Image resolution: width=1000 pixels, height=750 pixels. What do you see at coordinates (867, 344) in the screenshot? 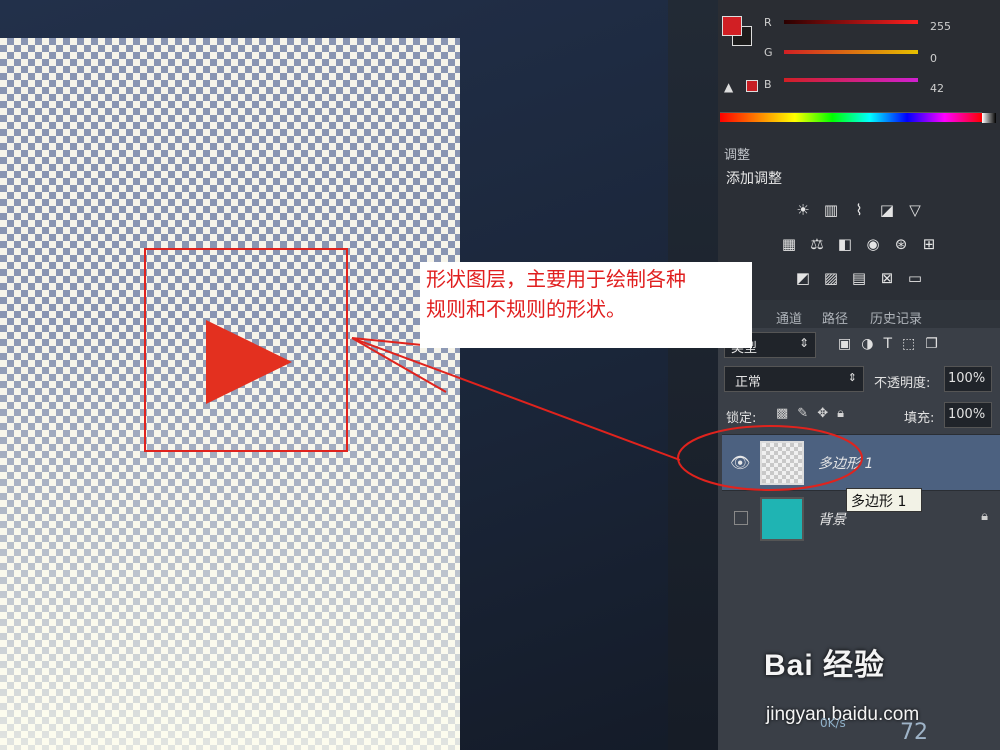
I see `adjustment-filter-icon: ◑` at bounding box center [867, 344].